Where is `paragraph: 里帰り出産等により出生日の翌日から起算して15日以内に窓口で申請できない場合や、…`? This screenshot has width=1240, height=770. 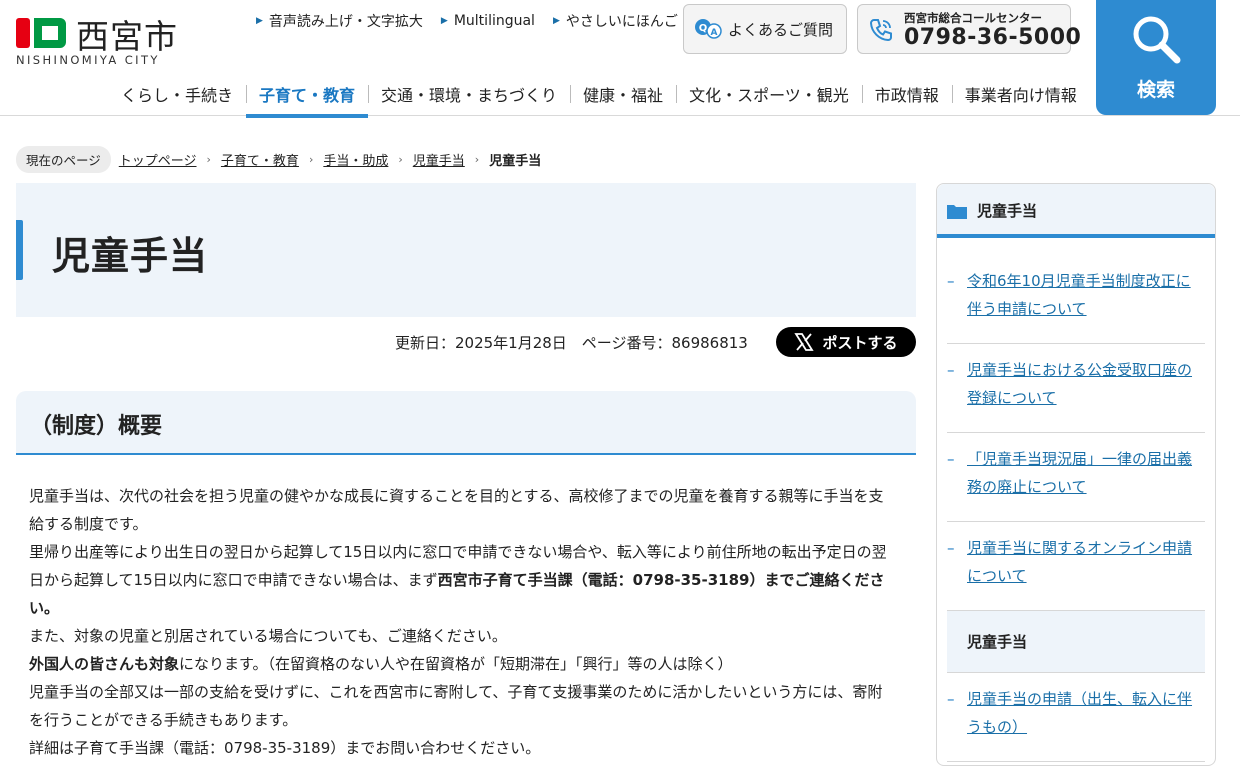 paragraph: 里帰り出産等により出生日の翌日から起算して15日以内に窓口で申請できない場合や、… is located at coordinates (463, 580).